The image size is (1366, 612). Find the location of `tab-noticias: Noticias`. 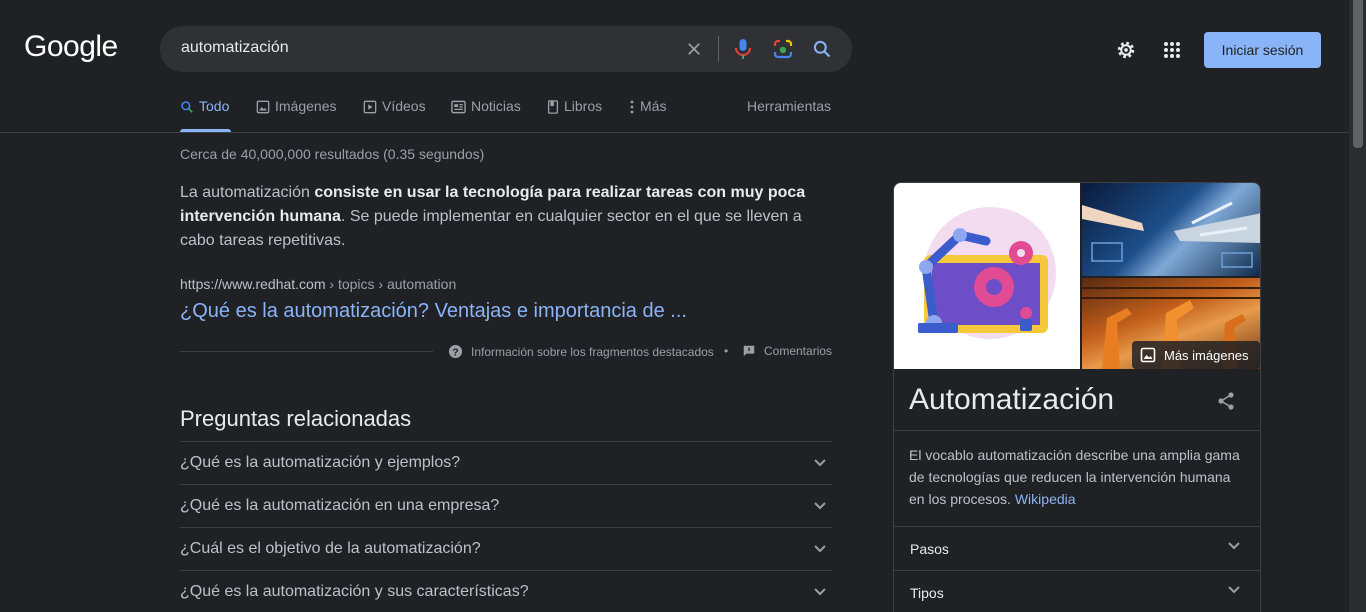

tab-noticias: Noticias is located at coordinates (486, 115).